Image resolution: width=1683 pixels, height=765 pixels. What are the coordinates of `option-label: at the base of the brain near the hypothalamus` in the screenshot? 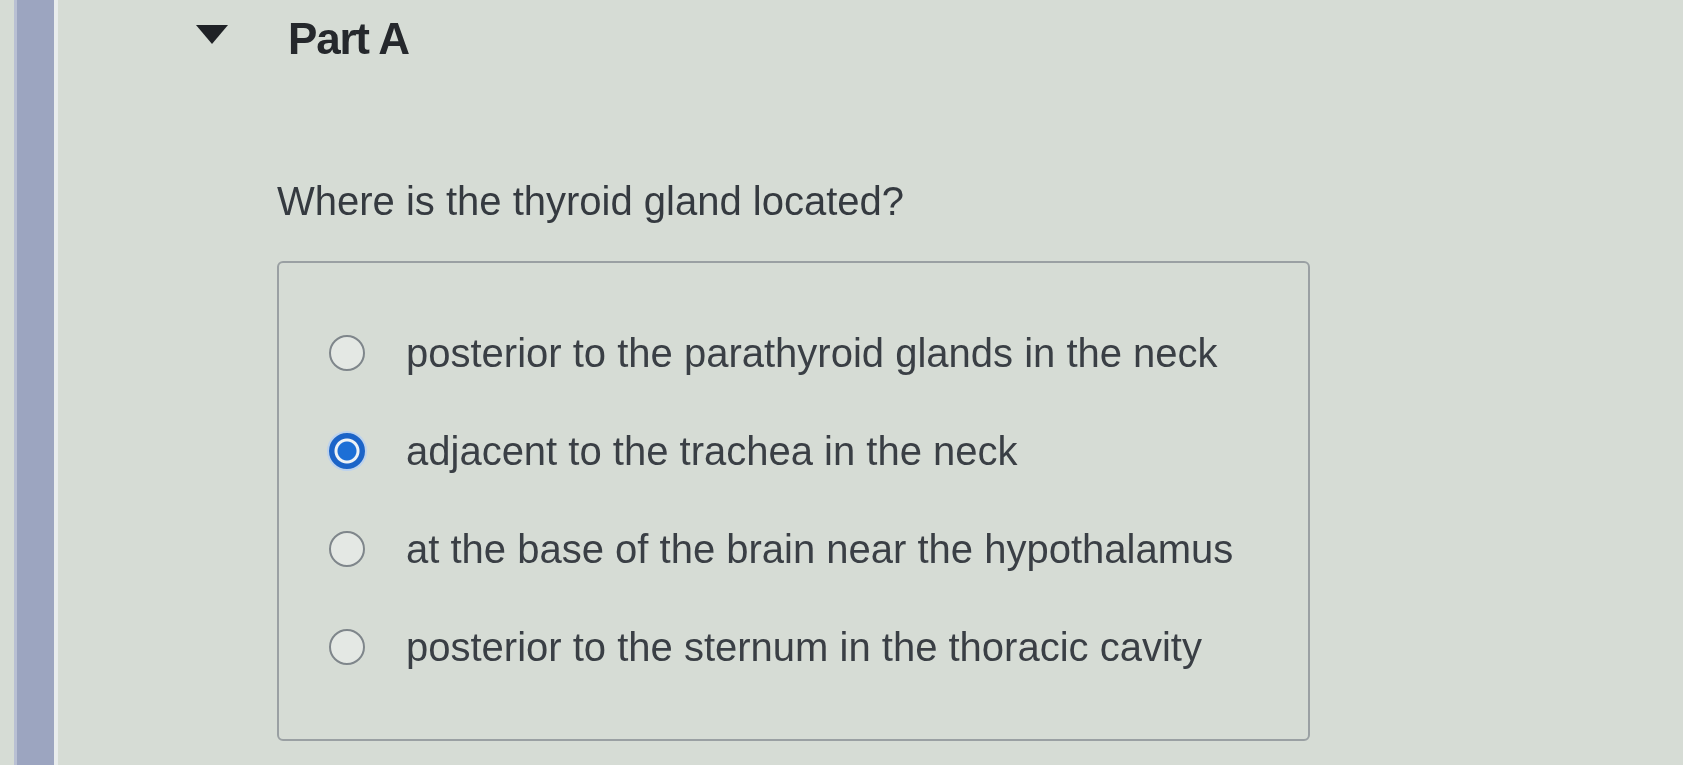 It's located at (820, 549).